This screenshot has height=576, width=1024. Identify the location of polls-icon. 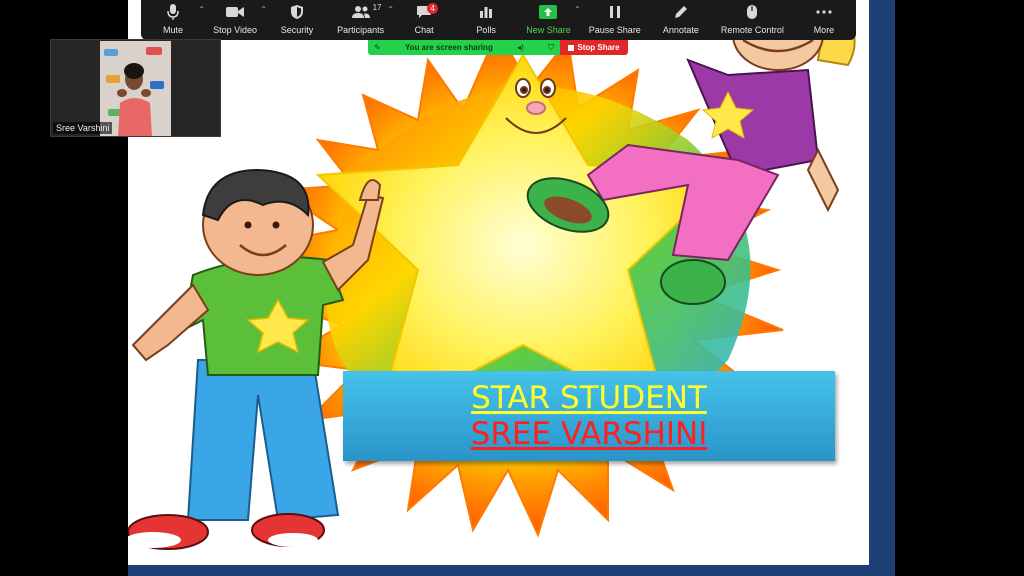
(486, 12).